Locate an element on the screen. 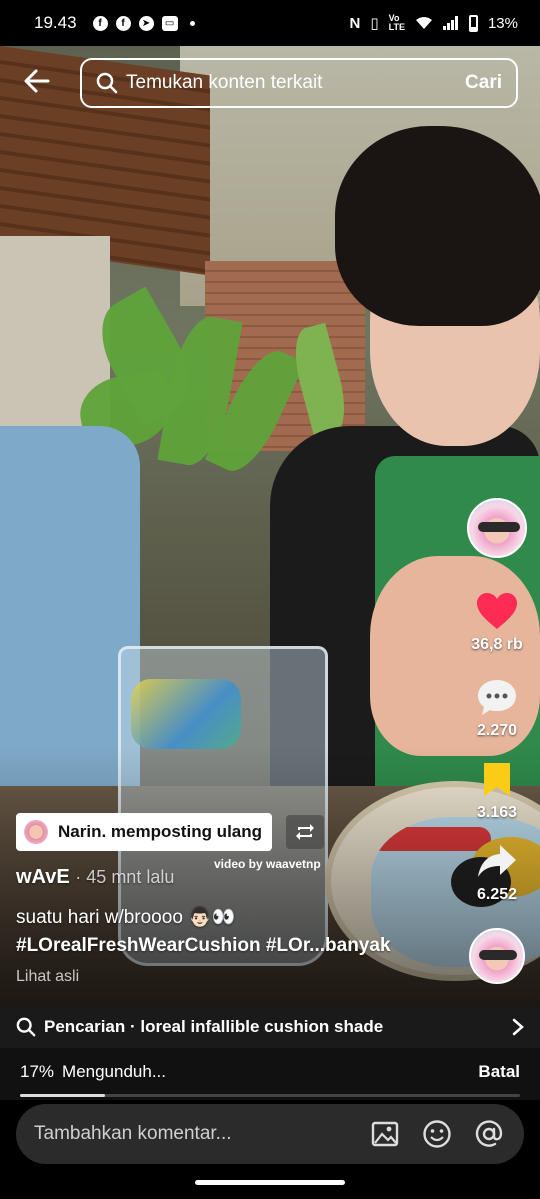 The width and height of the screenshot is (540, 1199). save-button: 3.163 is located at coordinates (497, 790).